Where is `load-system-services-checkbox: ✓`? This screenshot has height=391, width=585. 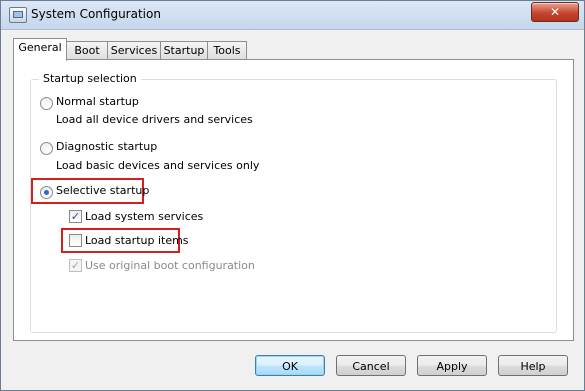 load-system-services-checkbox: ✓ is located at coordinates (75, 216).